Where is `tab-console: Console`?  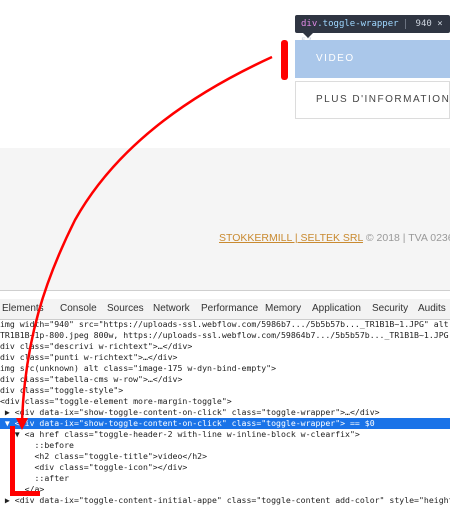 tab-console: Console is located at coordinates (78, 309).